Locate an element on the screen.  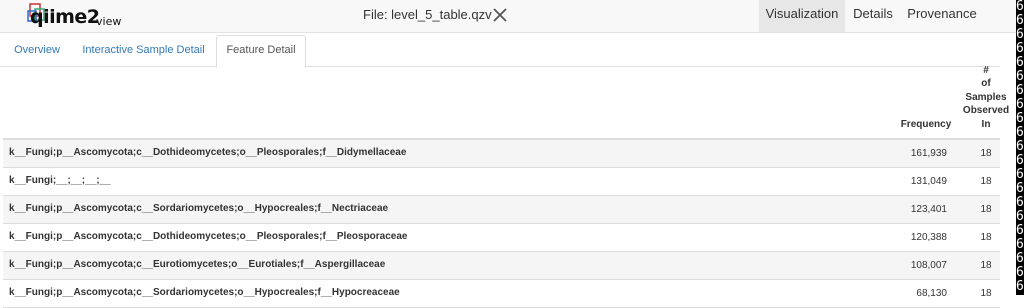
table-row: k__Fungi;__;__;__;__ 131,049 18 is located at coordinates (501, 182).